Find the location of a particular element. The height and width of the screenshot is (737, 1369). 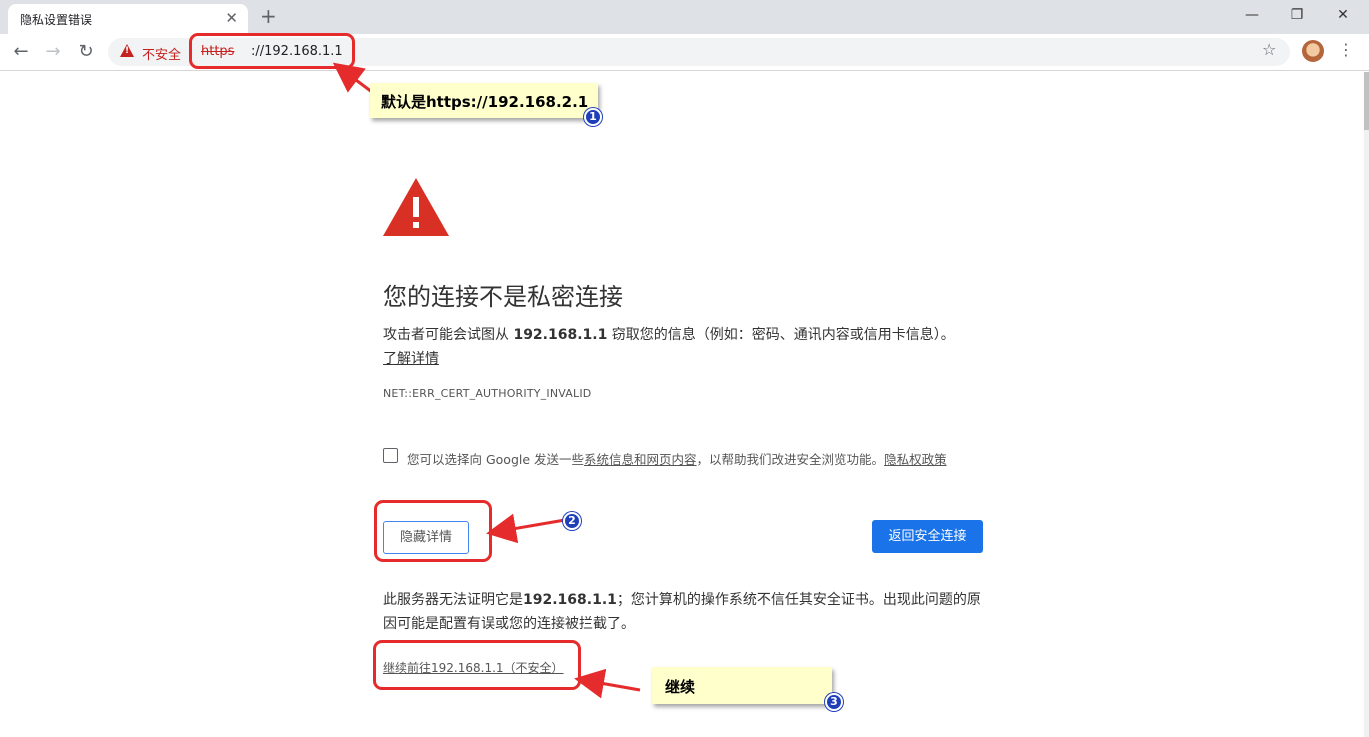

badge-2: 2 is located at coordinates (572, 521).